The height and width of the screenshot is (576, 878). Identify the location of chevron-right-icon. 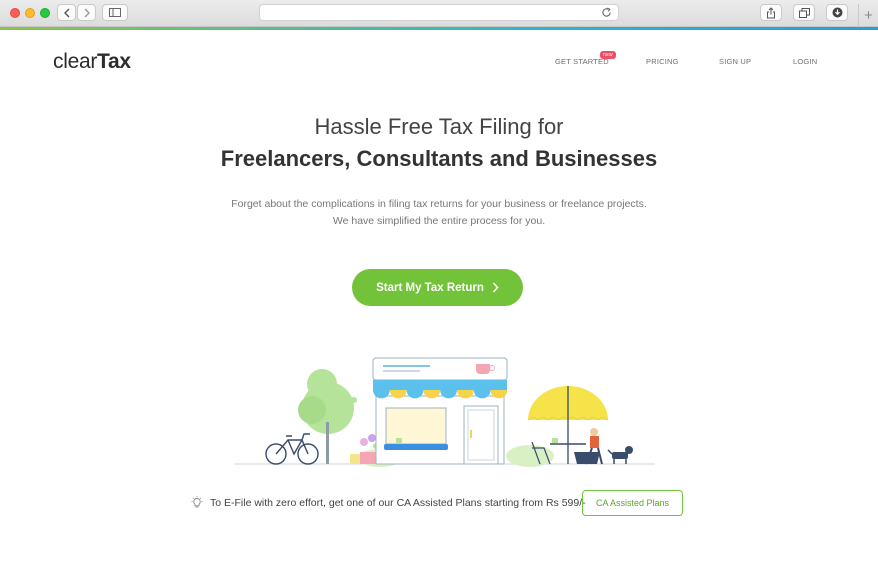
(495, 287).